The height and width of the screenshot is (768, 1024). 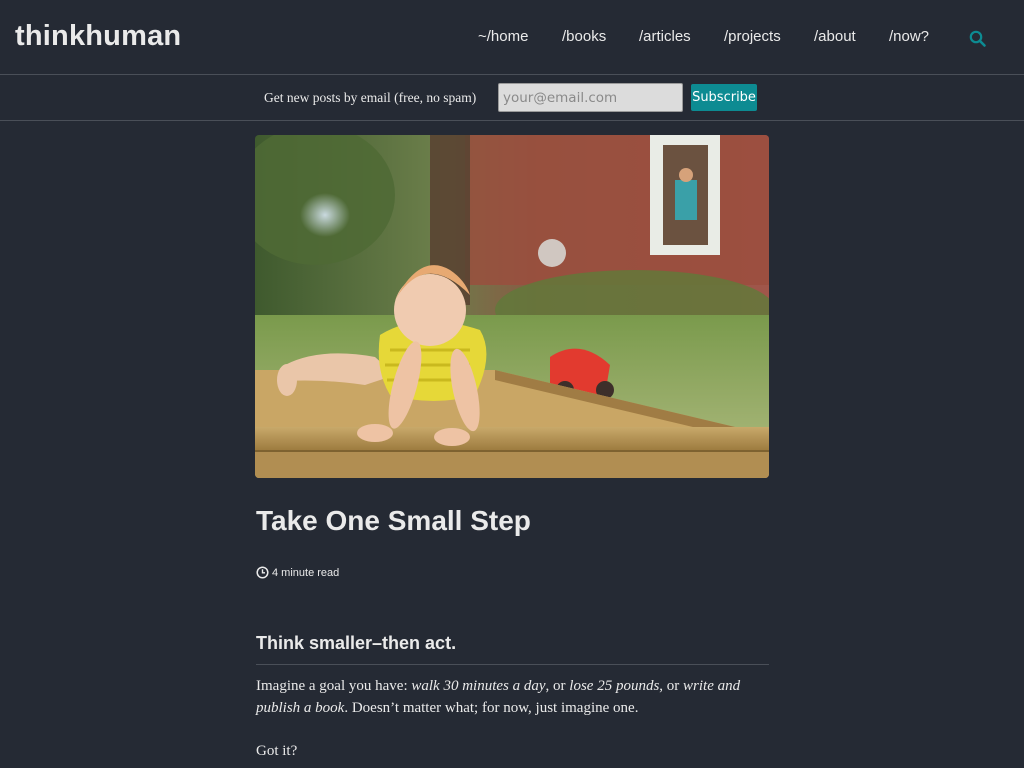 What do you see at coordinates (835, 36) in the screenshot?
I see `nav-about: /about` at bounding box center [835, 36].